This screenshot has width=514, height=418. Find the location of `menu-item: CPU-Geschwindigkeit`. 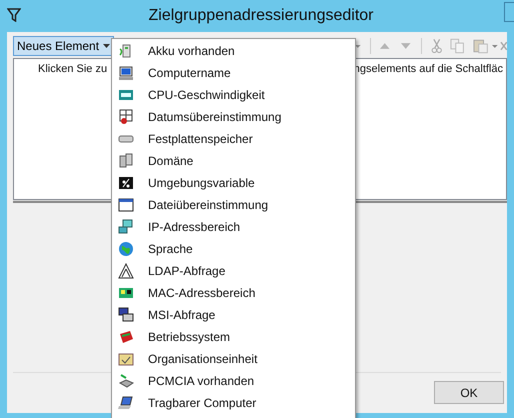

menu-item: CPU-Geschwindigkeit is located at coordinates (206, 95).